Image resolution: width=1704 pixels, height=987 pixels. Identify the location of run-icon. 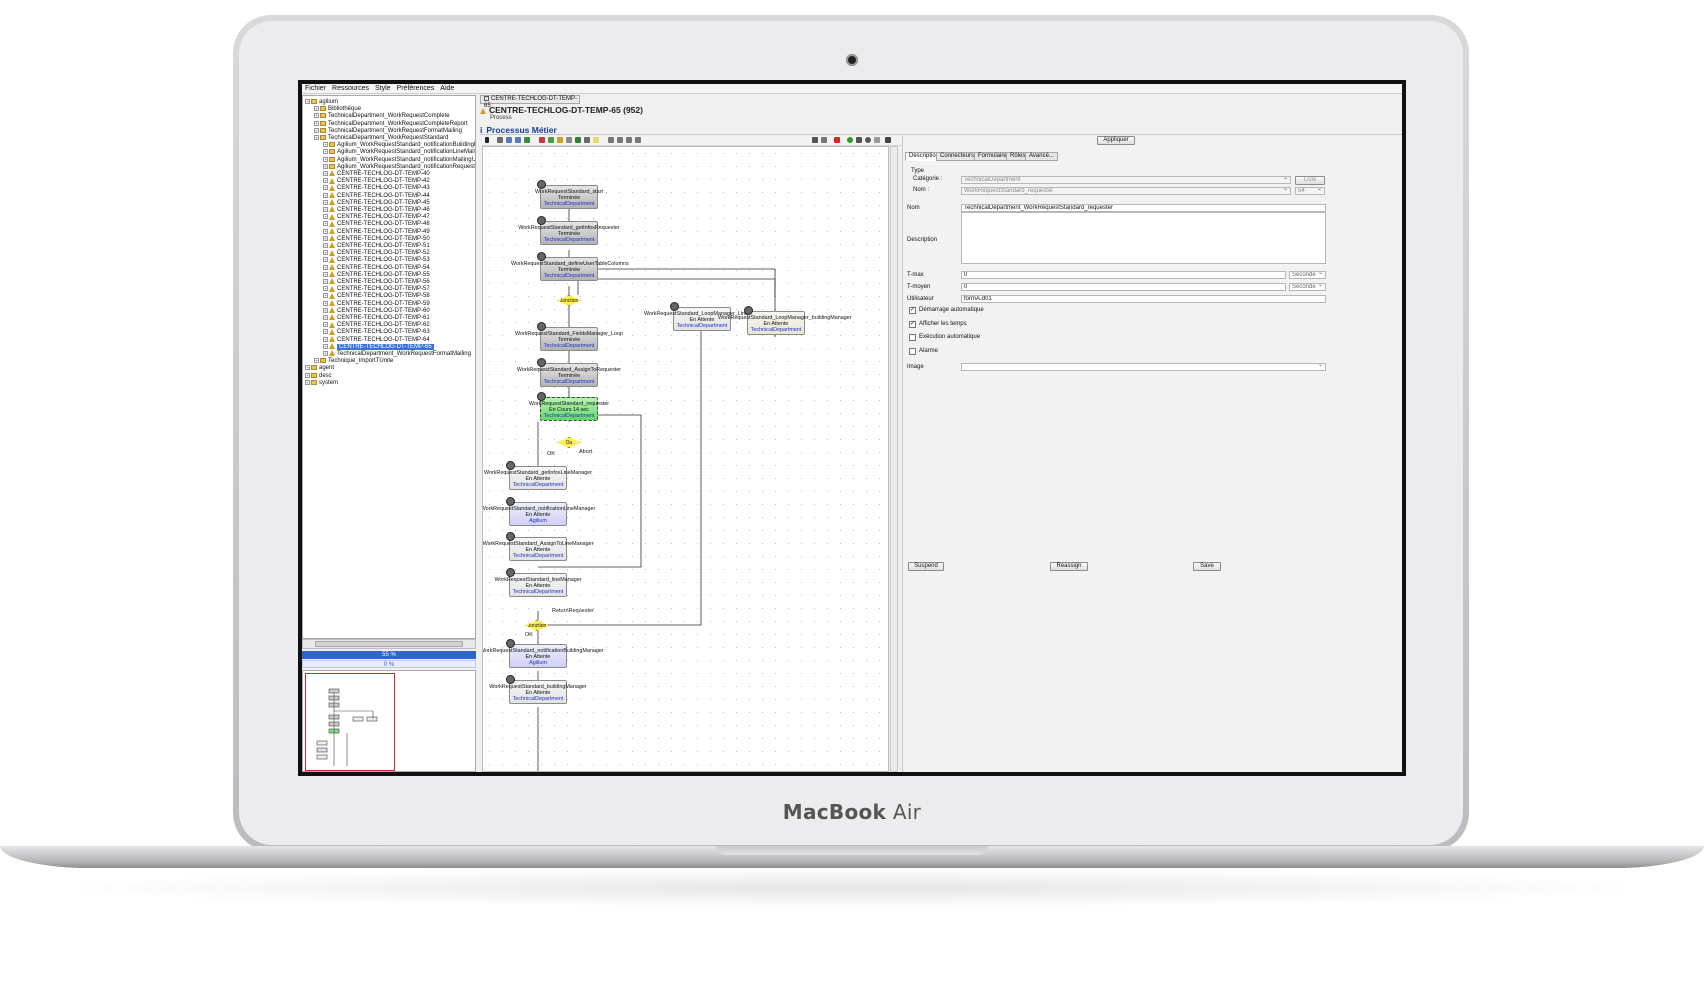
(850, 140).